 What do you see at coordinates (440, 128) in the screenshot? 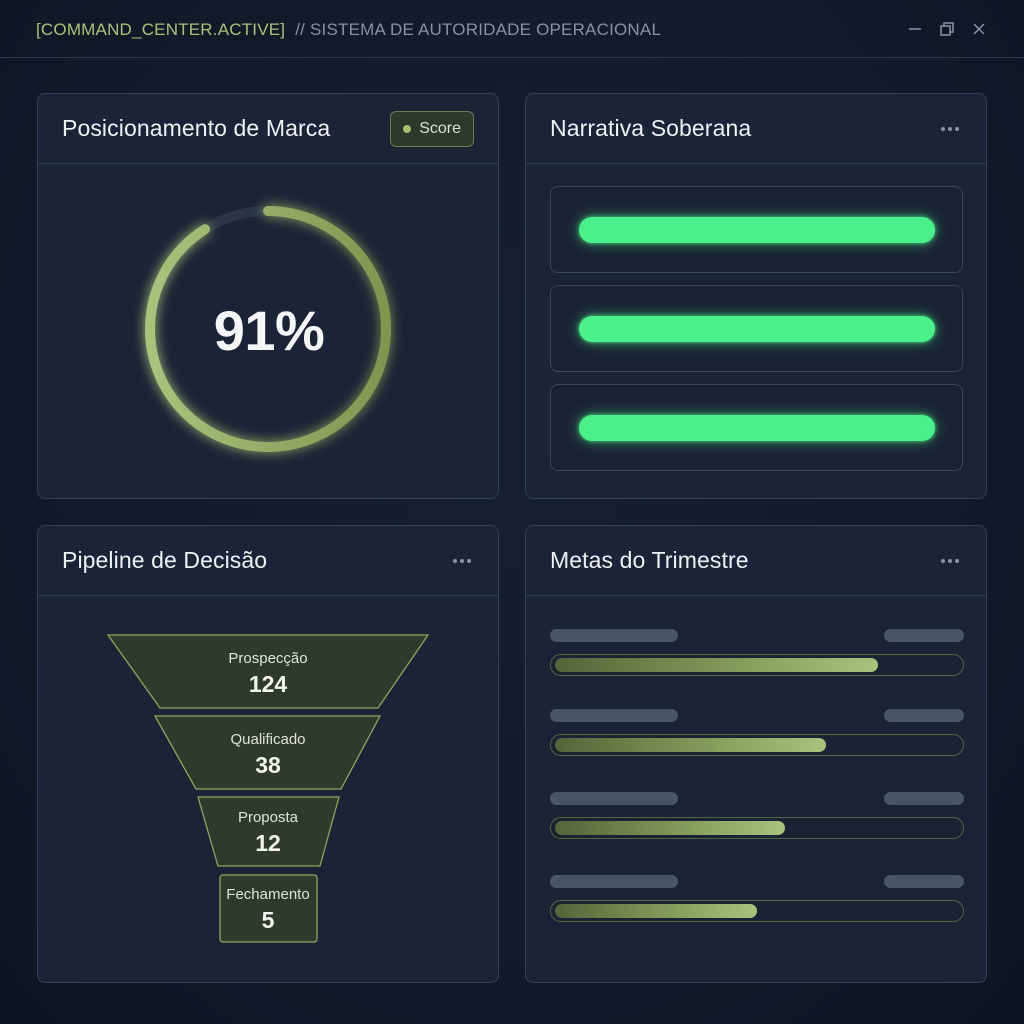
I see `score-badge-label: Score` at bounding box center [440, 128].